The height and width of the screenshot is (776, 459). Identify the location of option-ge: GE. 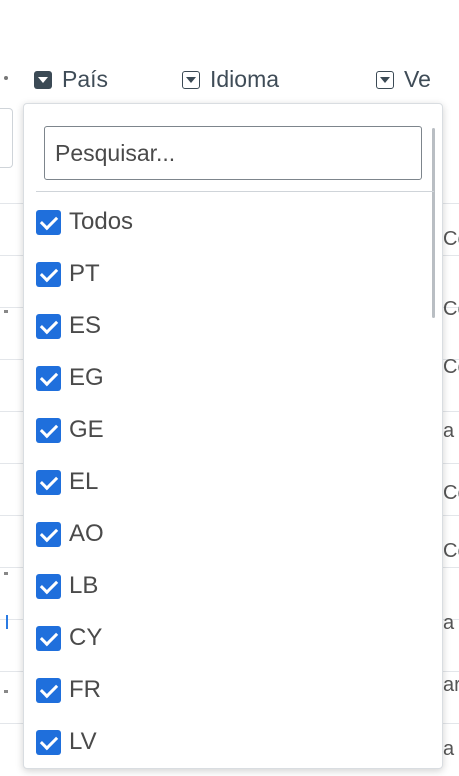
(231, 430).